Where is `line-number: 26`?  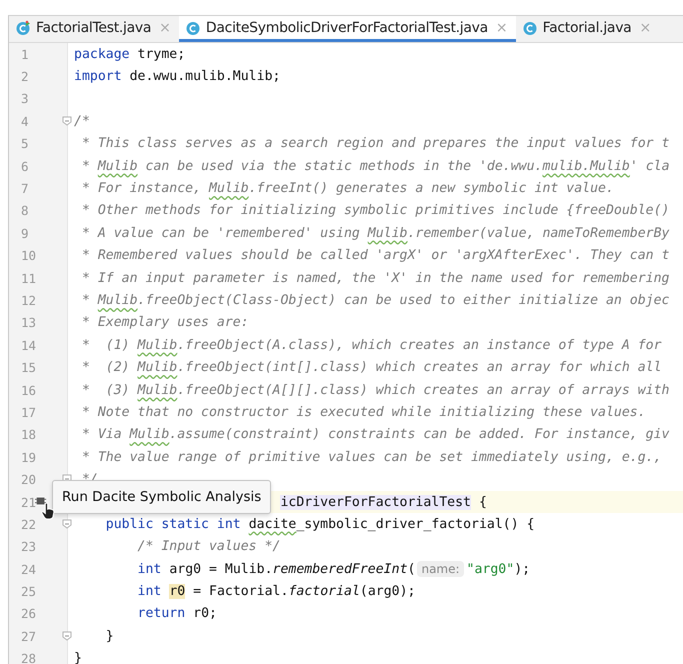 line-number: 26 is located at coordinates (28, 614).